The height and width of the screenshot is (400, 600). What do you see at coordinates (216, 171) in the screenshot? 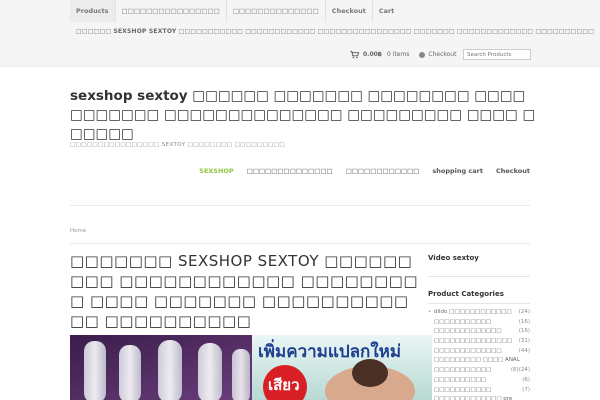
I see `main-nav-sexshop: SEXSHOP` at bounding box center [216, 171].